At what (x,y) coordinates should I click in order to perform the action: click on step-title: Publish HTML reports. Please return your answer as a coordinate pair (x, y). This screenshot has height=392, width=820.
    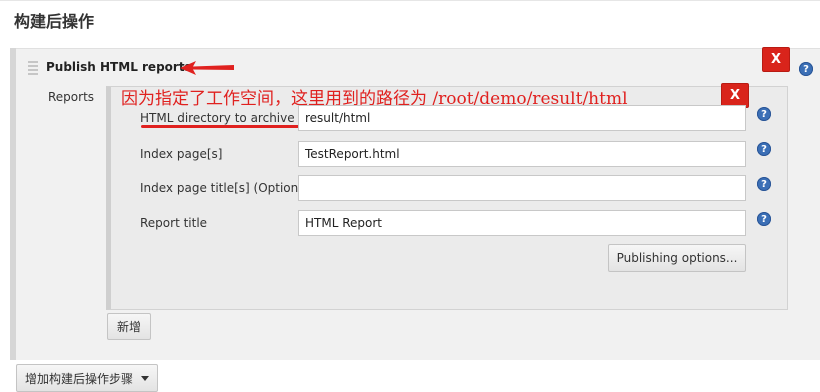
    Looking at the image, I should click on (119, 67).